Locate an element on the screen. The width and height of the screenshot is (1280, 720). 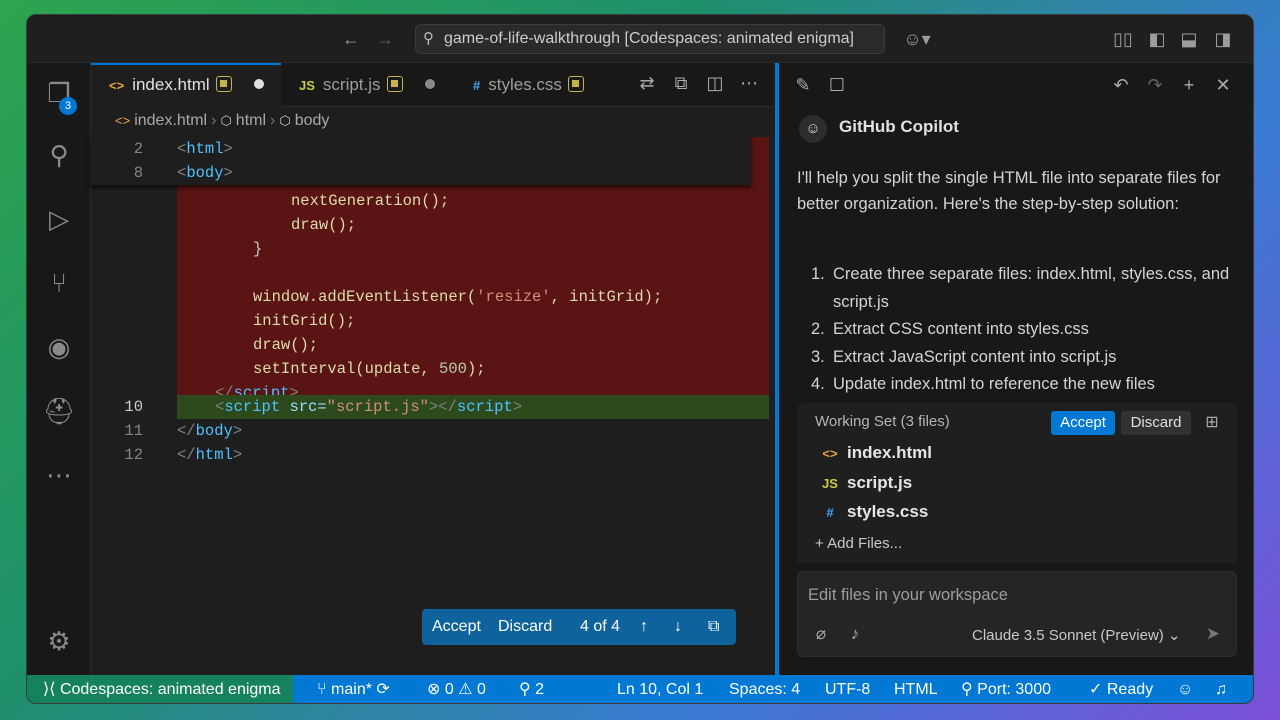
send-icon: ➤ is located at coordinates (1213, 634).